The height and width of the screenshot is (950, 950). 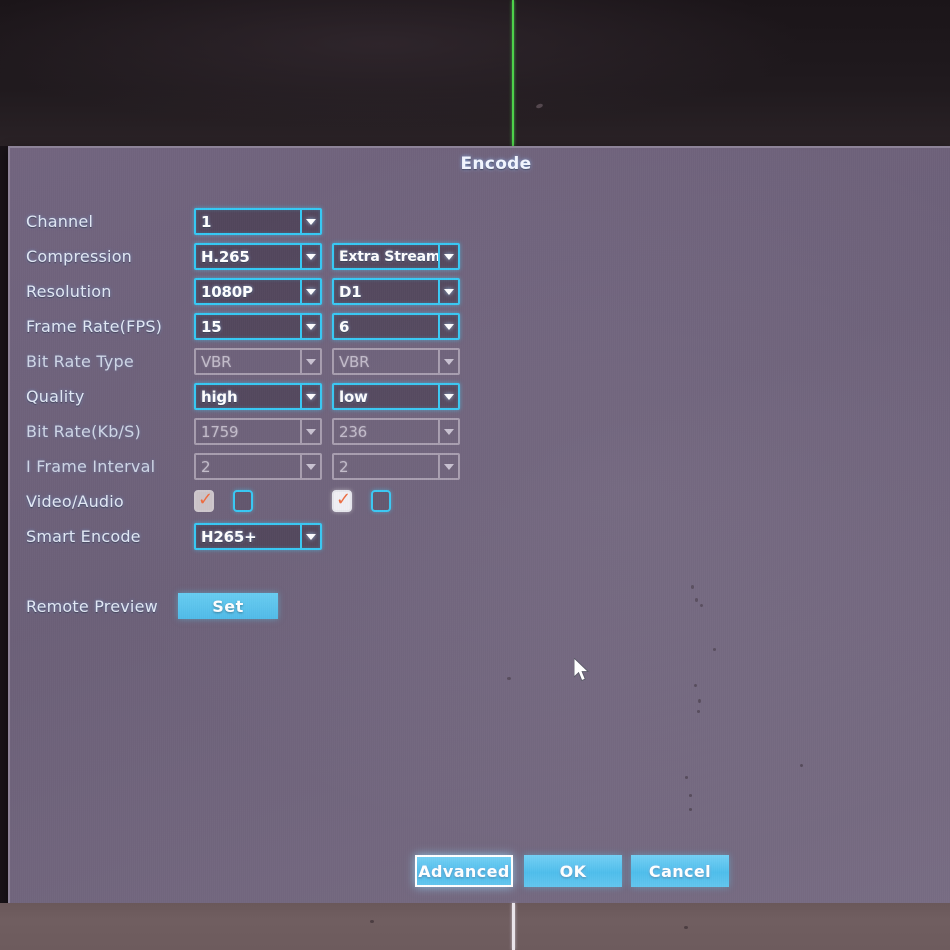 What do you see at coordinates (258, 431) in the screenshot?
I see `bit-rate-main-select: 1759` at bounding box center [258, 431].